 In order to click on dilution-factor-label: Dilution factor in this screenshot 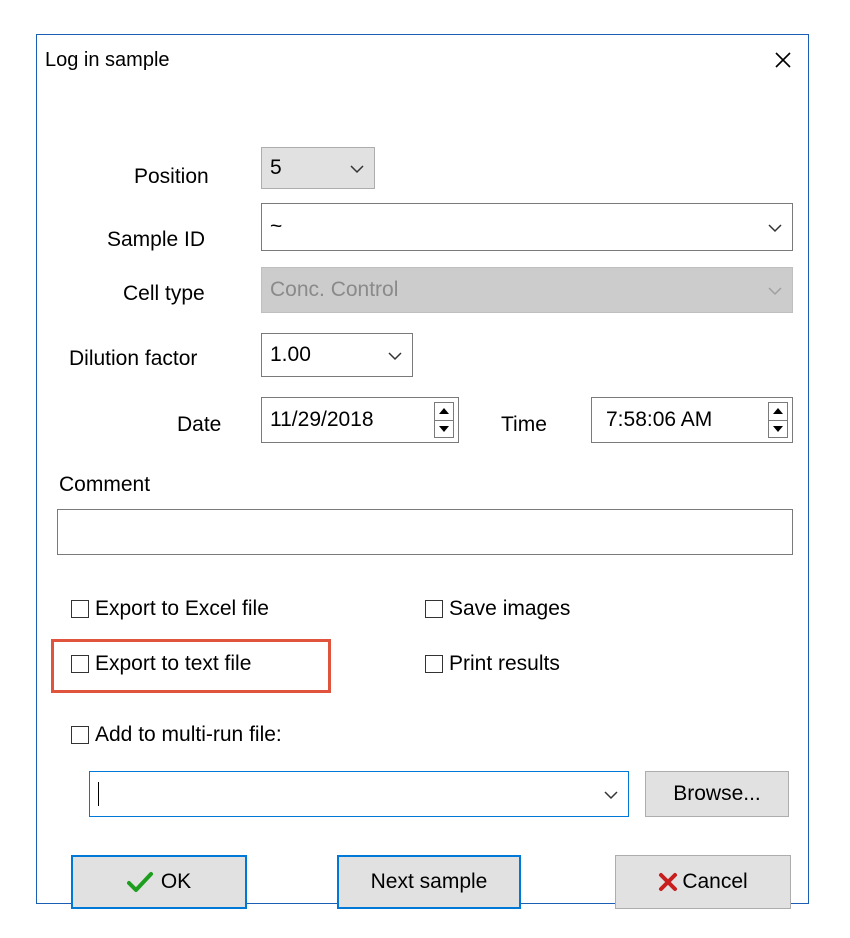, I will do `click(133, 358)`.